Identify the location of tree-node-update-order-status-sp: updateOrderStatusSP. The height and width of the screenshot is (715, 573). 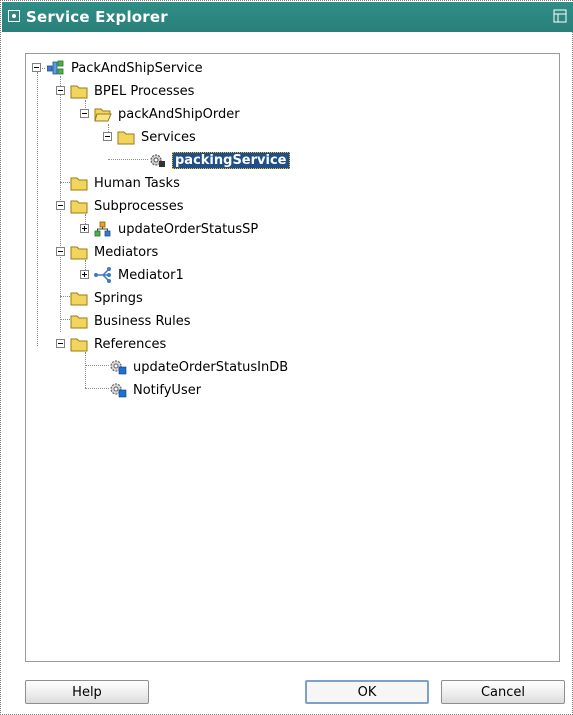
(176, 229).